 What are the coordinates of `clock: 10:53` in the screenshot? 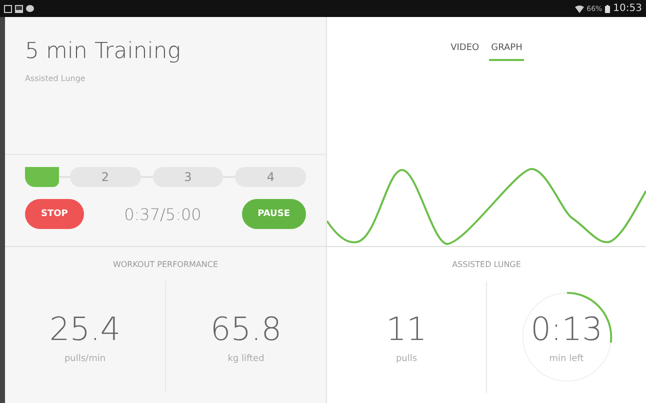 It's located at (627, 8).